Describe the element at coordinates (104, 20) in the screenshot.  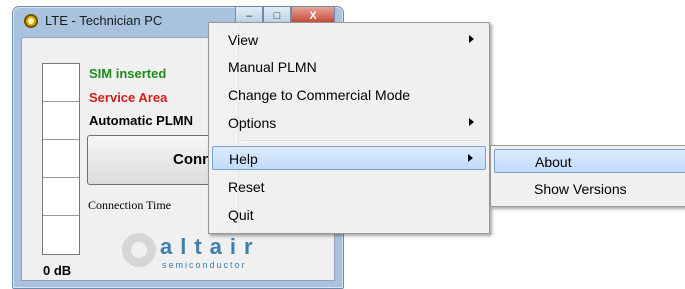
I see `window-title: LTE - Technician PC` at that location.